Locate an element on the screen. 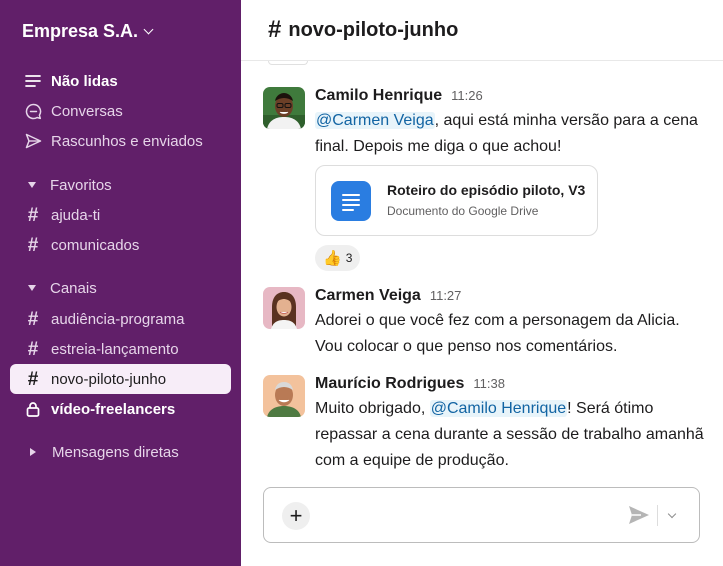 The height and width of the screenshot is (566, 723). channel-label: novo-piloto-junho is located at coordinates (109, 379).